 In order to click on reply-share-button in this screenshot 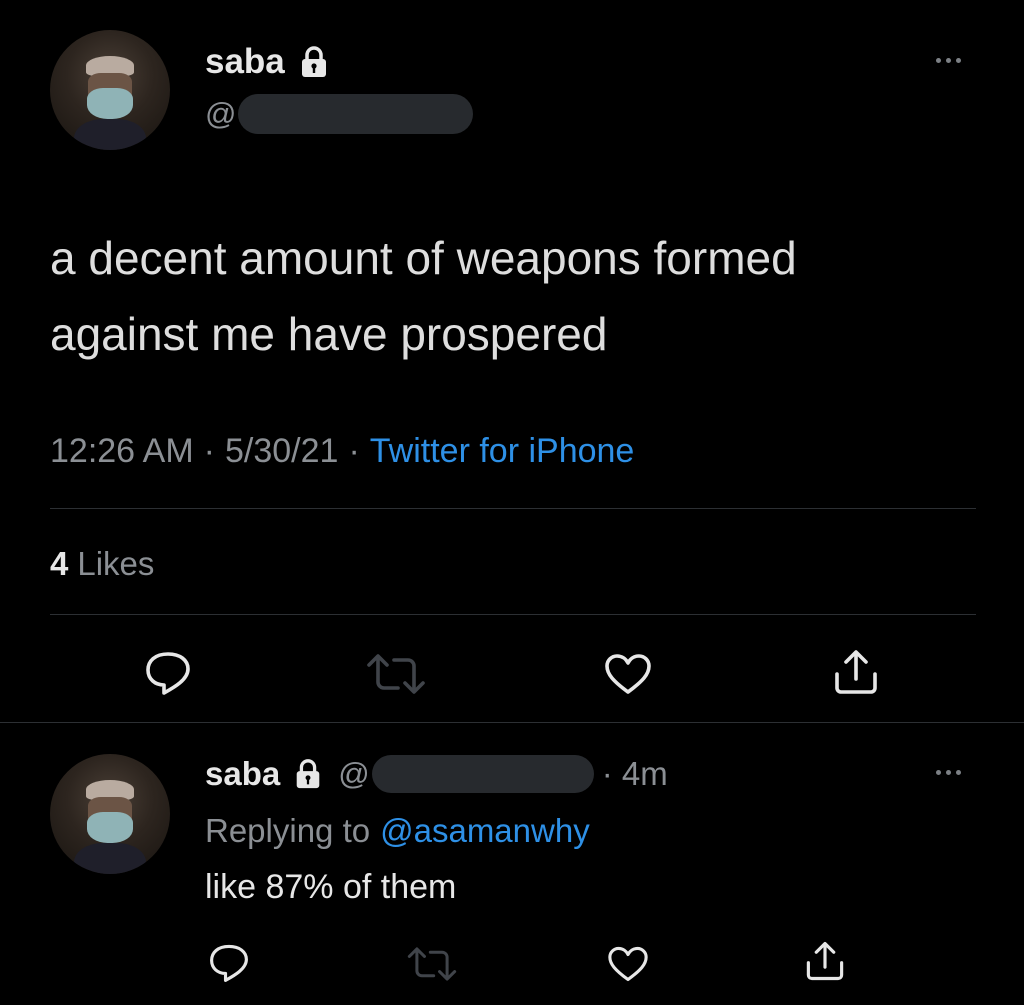, I will do `click(825, 961)`.